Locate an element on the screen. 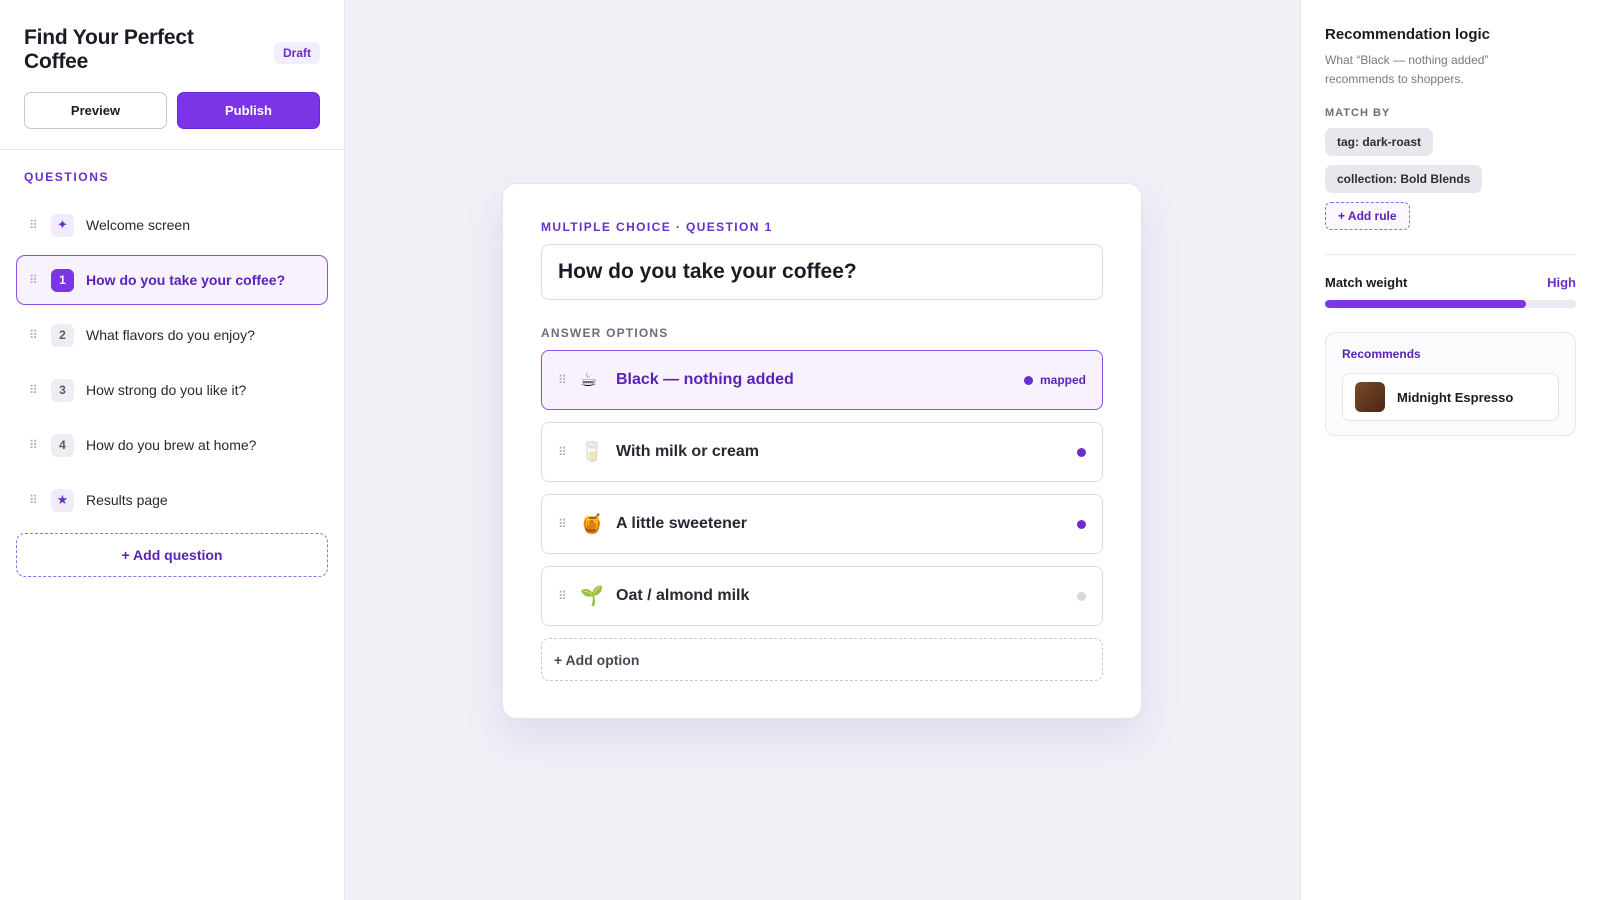  question-type-label: MULTIPLE CHOICE · QUESTION 1 is located at coordinates (657, 227).